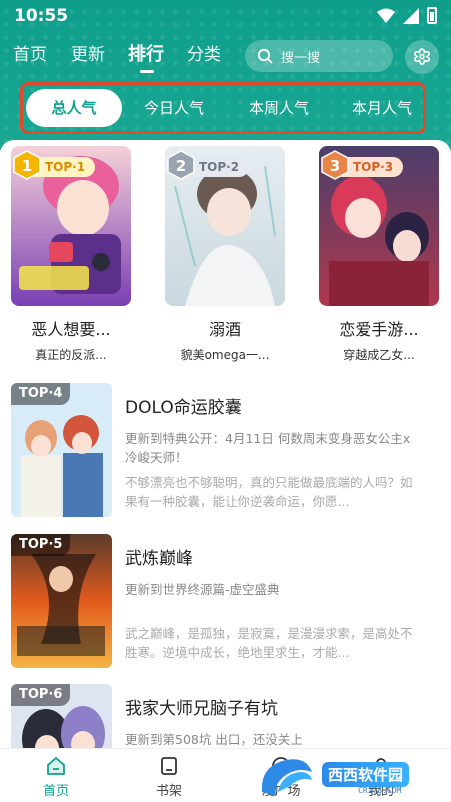  I want to click on rank-number: 3, so click(335, 166).